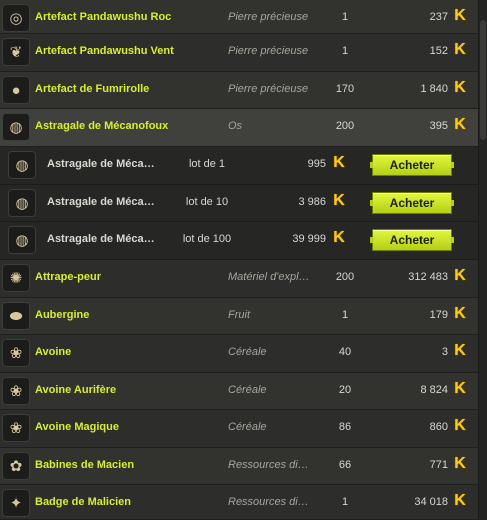 This screenshot has width=487, height=520. I want to click on eggplant-icon: ⬬, so click(16, 316).